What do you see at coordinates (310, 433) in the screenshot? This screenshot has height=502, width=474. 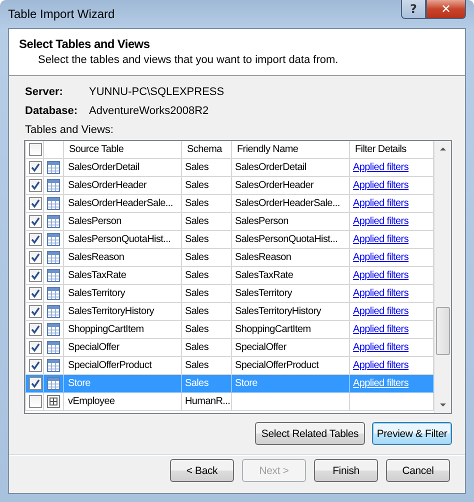 I see `select-related-button: Select Related Tables` at bounding box center [310, 433].